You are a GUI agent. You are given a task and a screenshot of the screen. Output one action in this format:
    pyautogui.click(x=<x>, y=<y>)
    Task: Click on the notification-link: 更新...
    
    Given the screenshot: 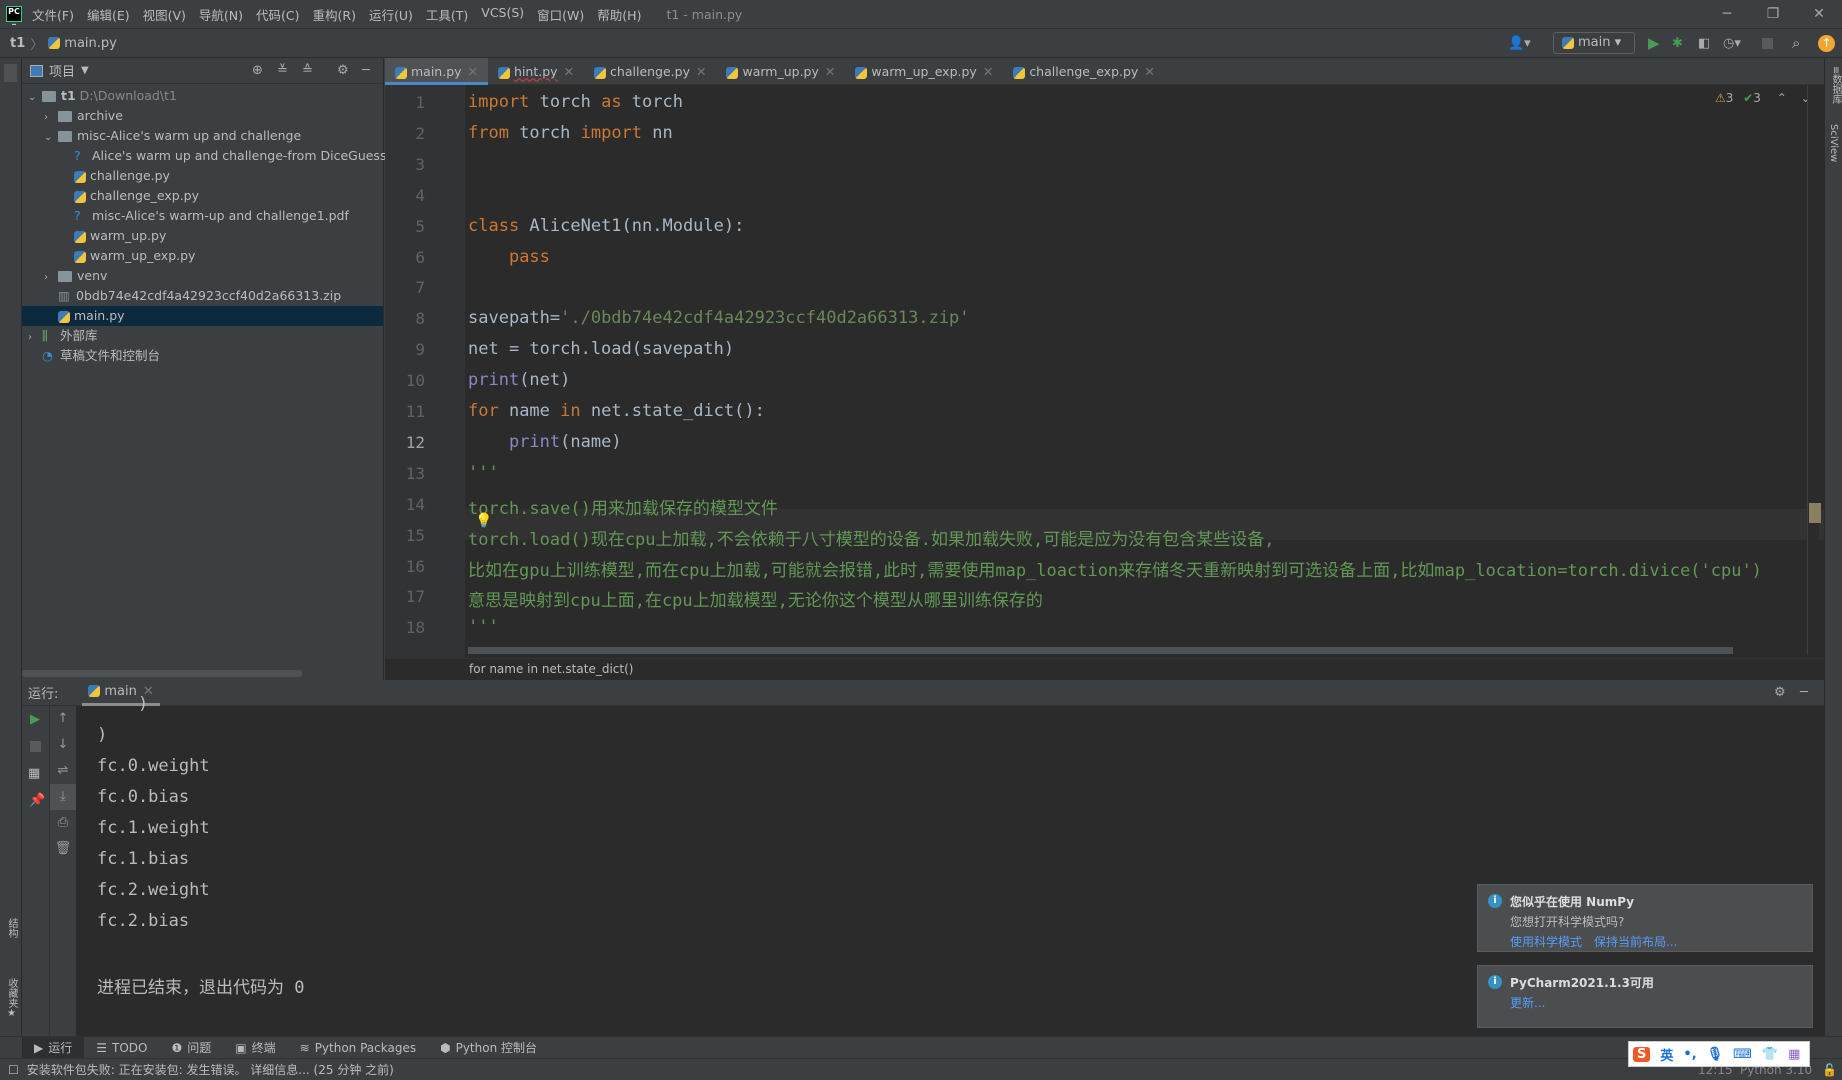 What is the action you would take?
    pyautogui.click(x=1527, y=1003)
    